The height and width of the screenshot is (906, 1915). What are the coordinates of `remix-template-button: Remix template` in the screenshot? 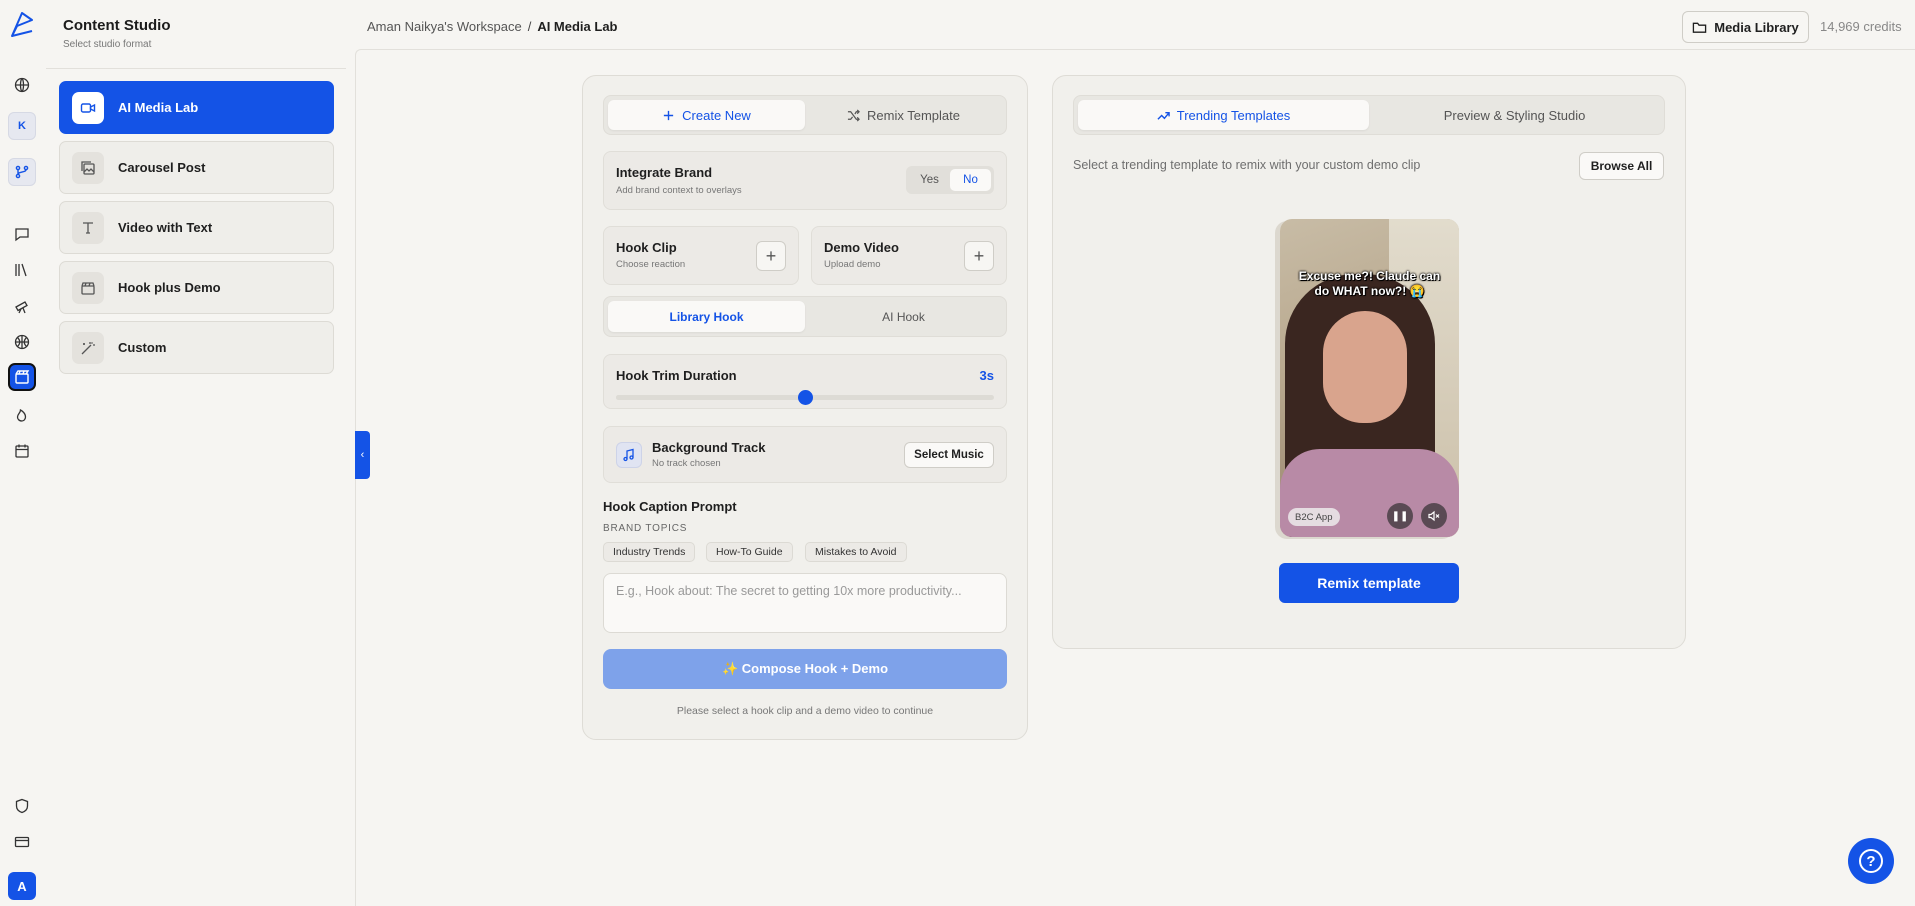 It's located at (1369, 583).